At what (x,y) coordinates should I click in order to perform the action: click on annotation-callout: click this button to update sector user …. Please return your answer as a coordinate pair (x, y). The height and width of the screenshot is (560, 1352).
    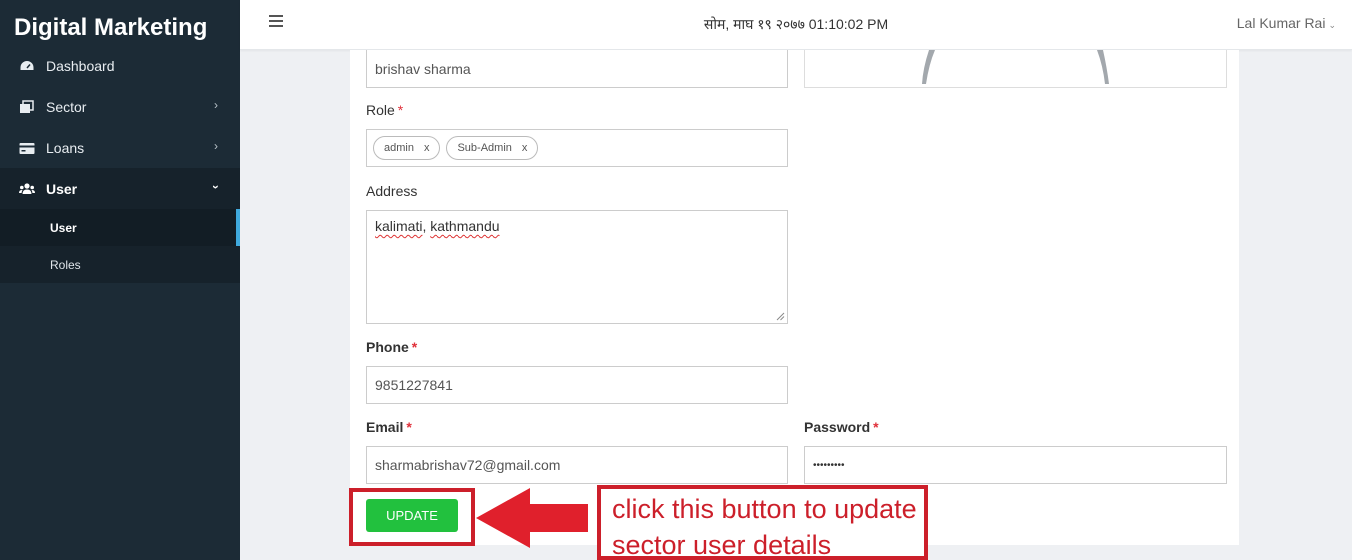
    Looking at the image, I should click on (762, 522).